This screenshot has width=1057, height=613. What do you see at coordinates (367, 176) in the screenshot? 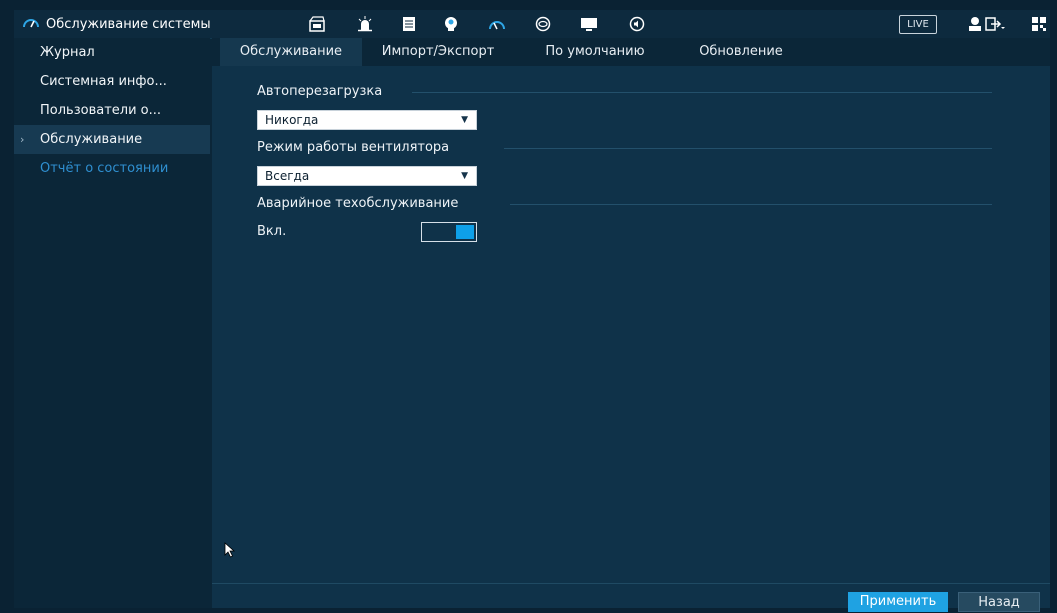
I see `fan-mode-select: Всегда ▼` at bounding box center [367, 176].